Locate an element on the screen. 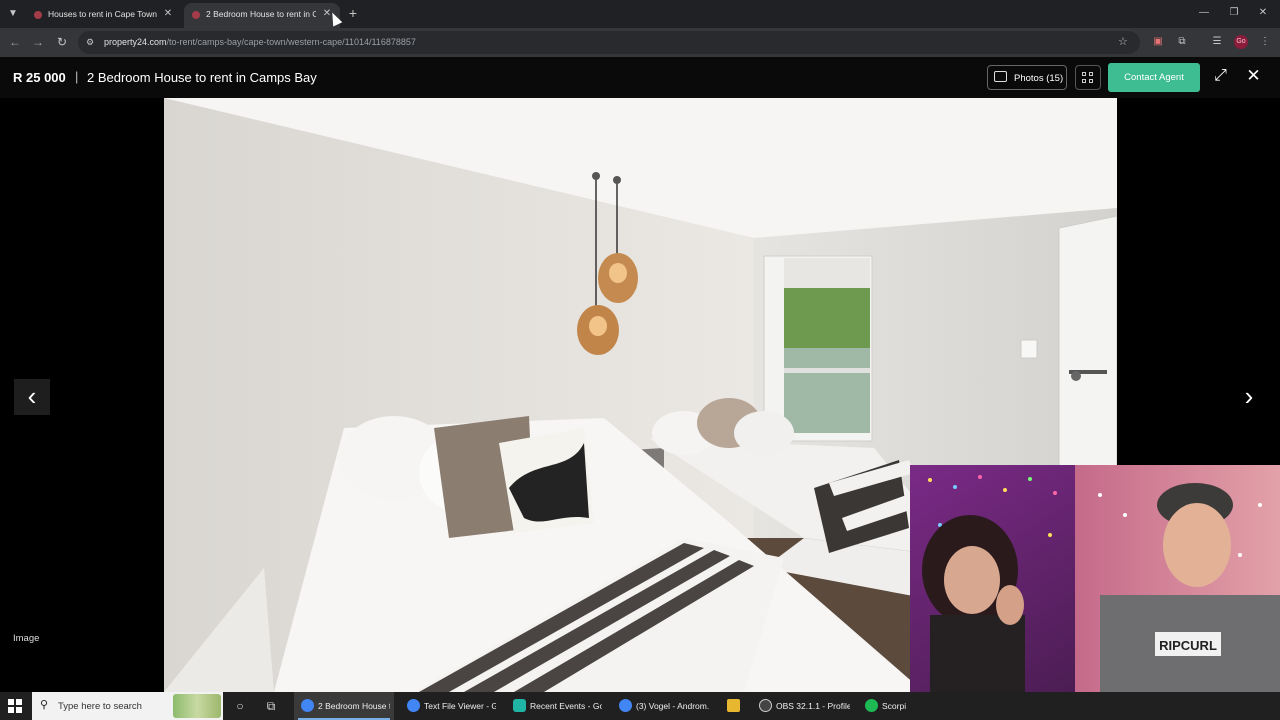 The height and width of the screenshot is (720, 1280). close-gallery-icon: ✕ is located at coordinates (1253, 75).